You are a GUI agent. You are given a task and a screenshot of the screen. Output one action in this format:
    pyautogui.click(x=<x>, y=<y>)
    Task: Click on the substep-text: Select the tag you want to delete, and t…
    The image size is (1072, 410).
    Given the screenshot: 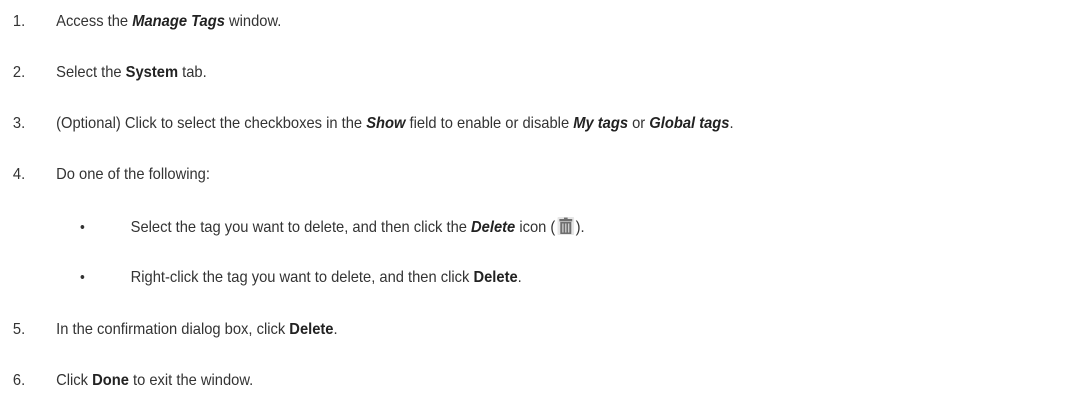 What is the action you would take?
    pyautogui.click(x=358, y=228)
    